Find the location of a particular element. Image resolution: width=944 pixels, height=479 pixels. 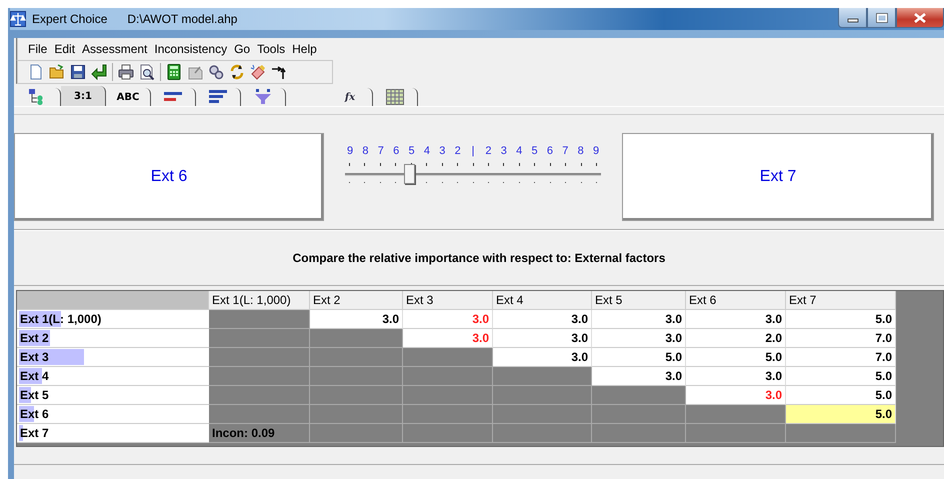

maximize-icon is located at coordinates (882, 17).